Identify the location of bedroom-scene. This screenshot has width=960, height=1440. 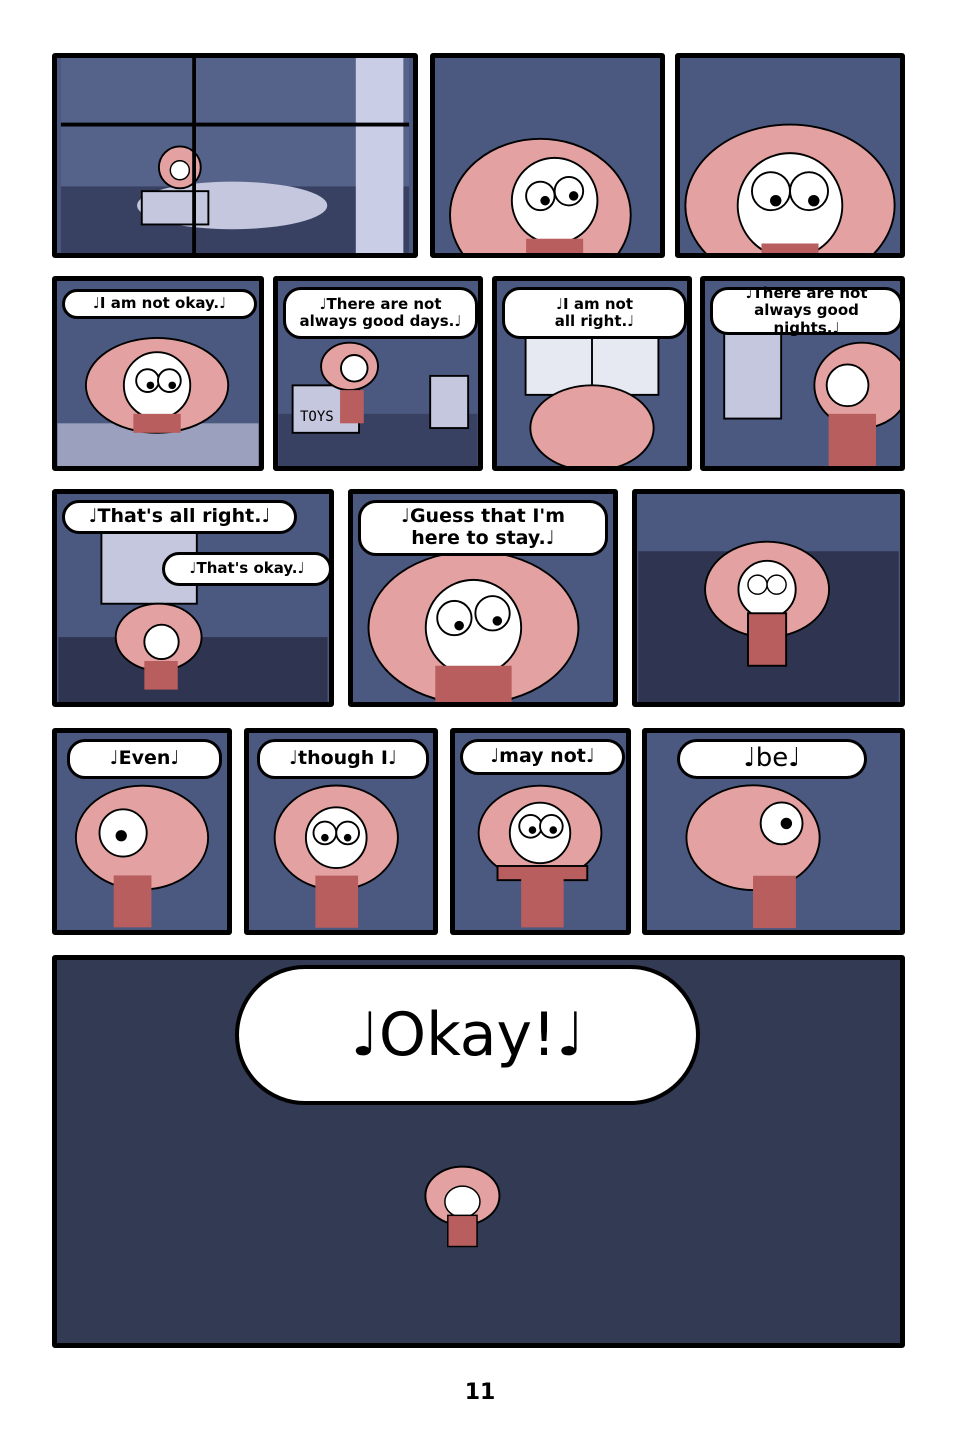
(235, 155).